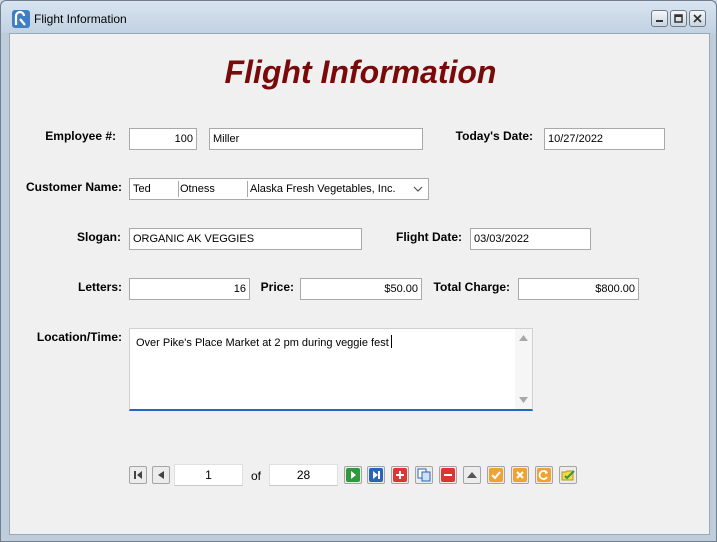  I want to click on delete-record-button, so click(448, 475).